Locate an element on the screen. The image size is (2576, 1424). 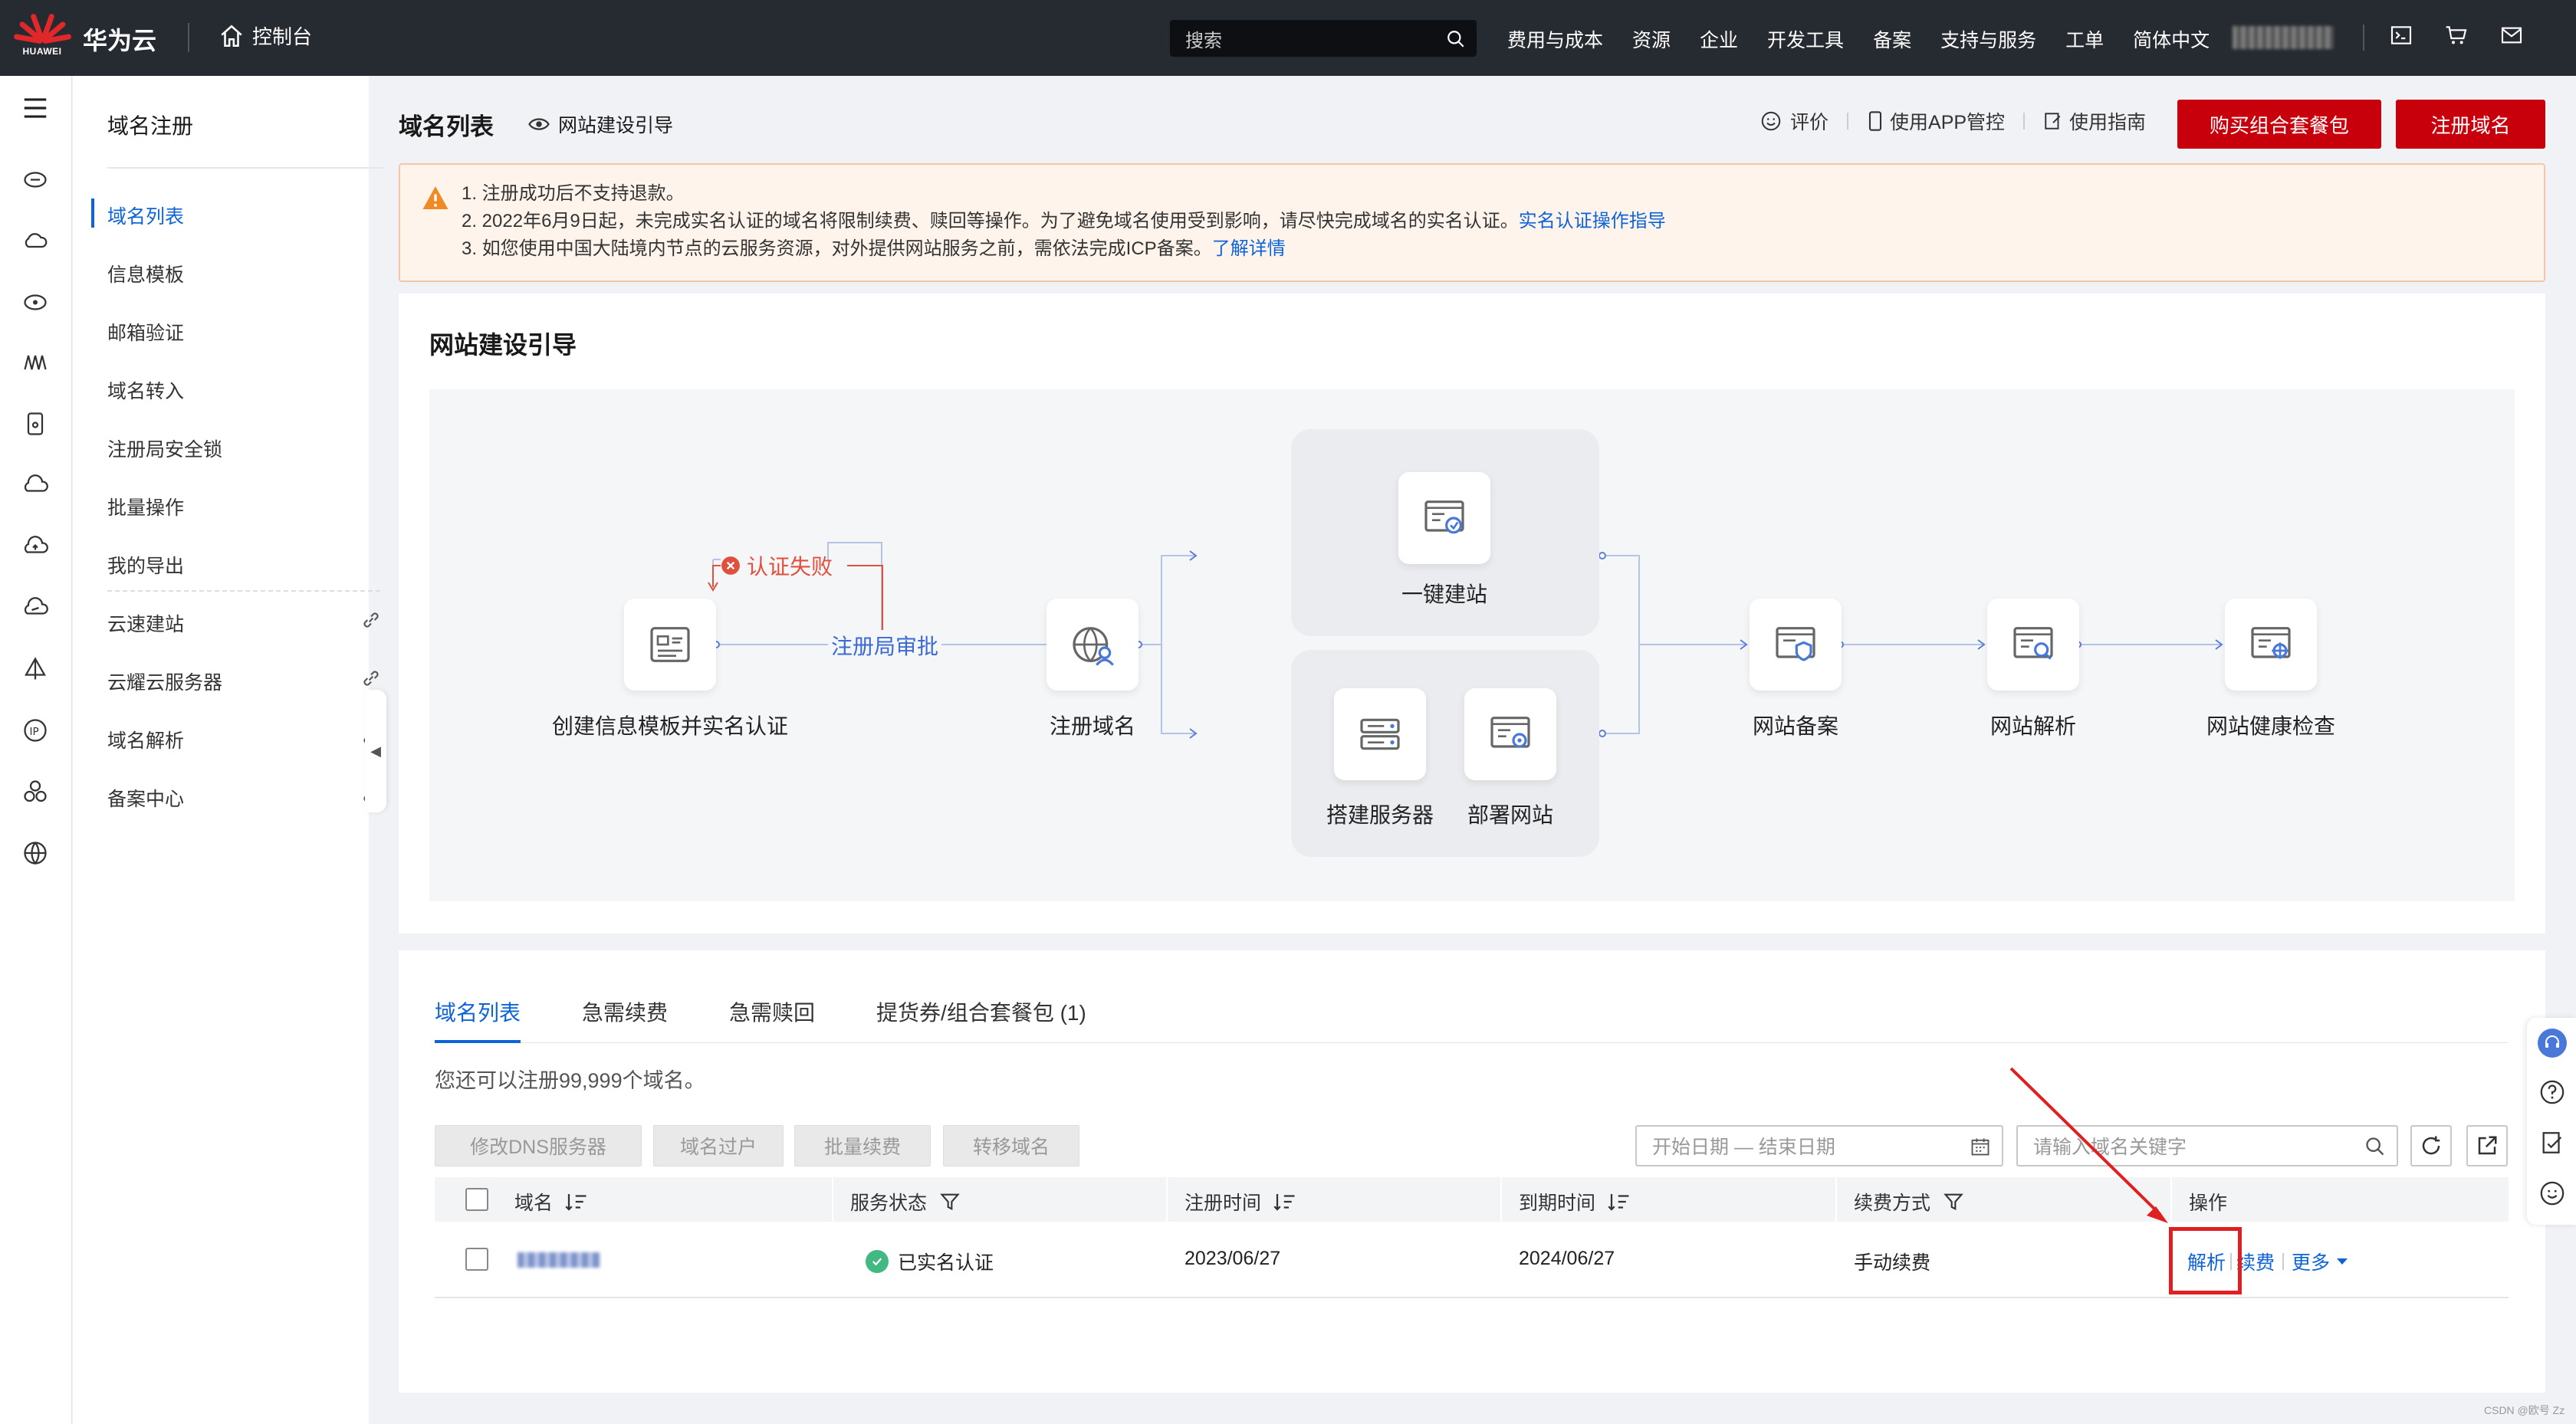
ip-icon: IP is located at coordinates (35, 731).